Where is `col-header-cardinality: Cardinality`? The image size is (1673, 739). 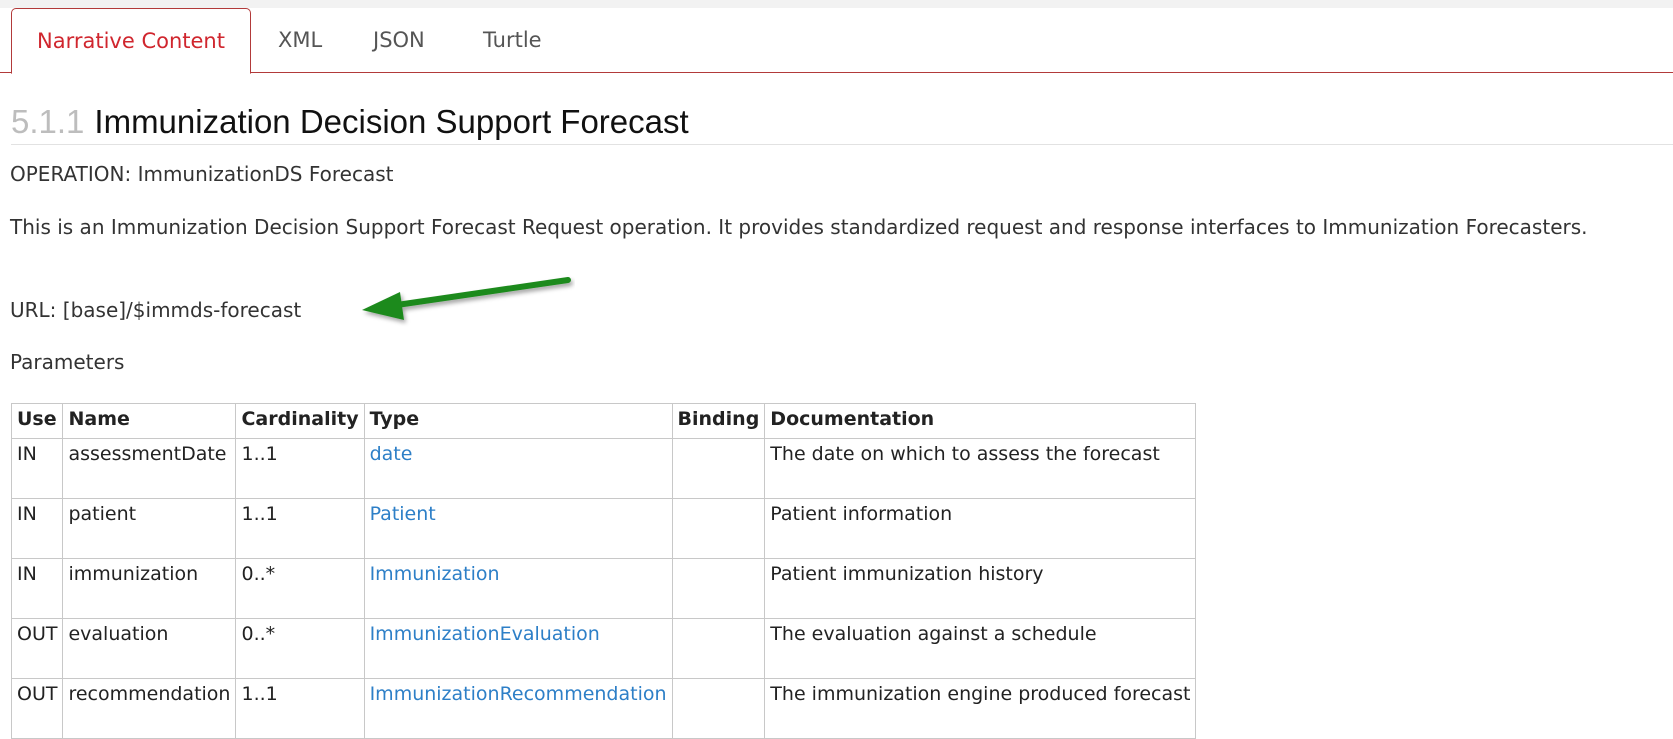
col-header-cardinality: Cardinality is located at coordinates (300, 421).